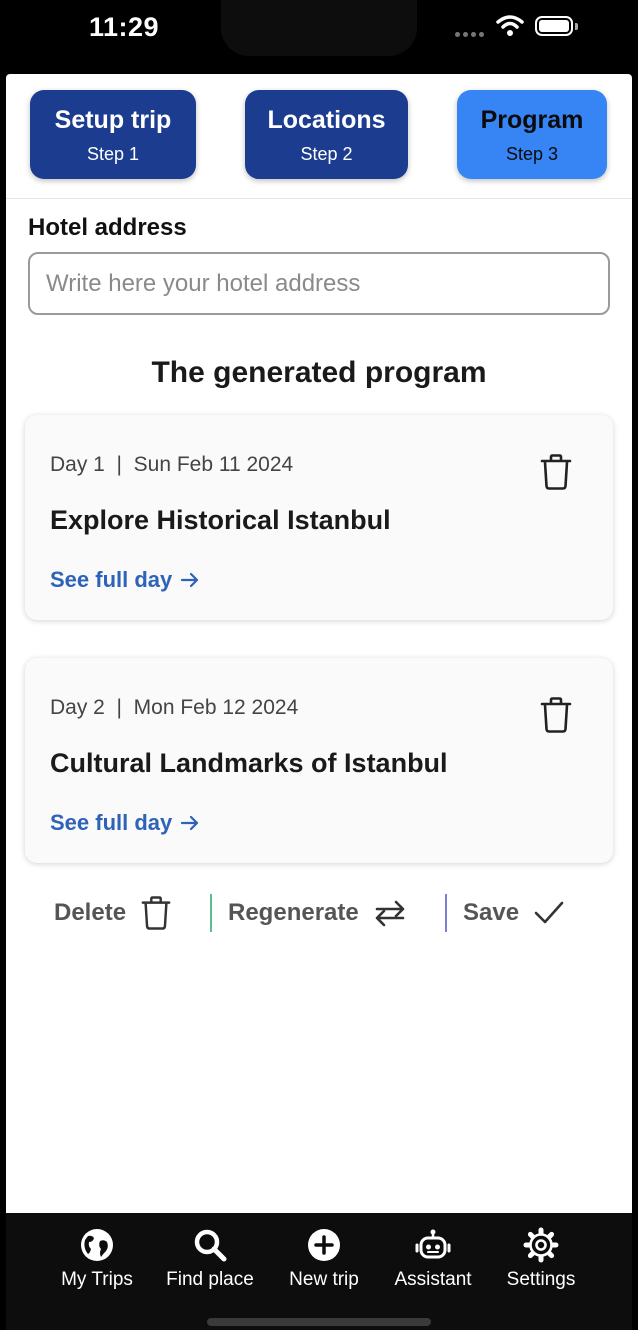 The image size is (638, 1330). What do you see at coordinates (326, 120) in the screenshot?
I see `step-title: Locations` at bounding box center [326, 120].